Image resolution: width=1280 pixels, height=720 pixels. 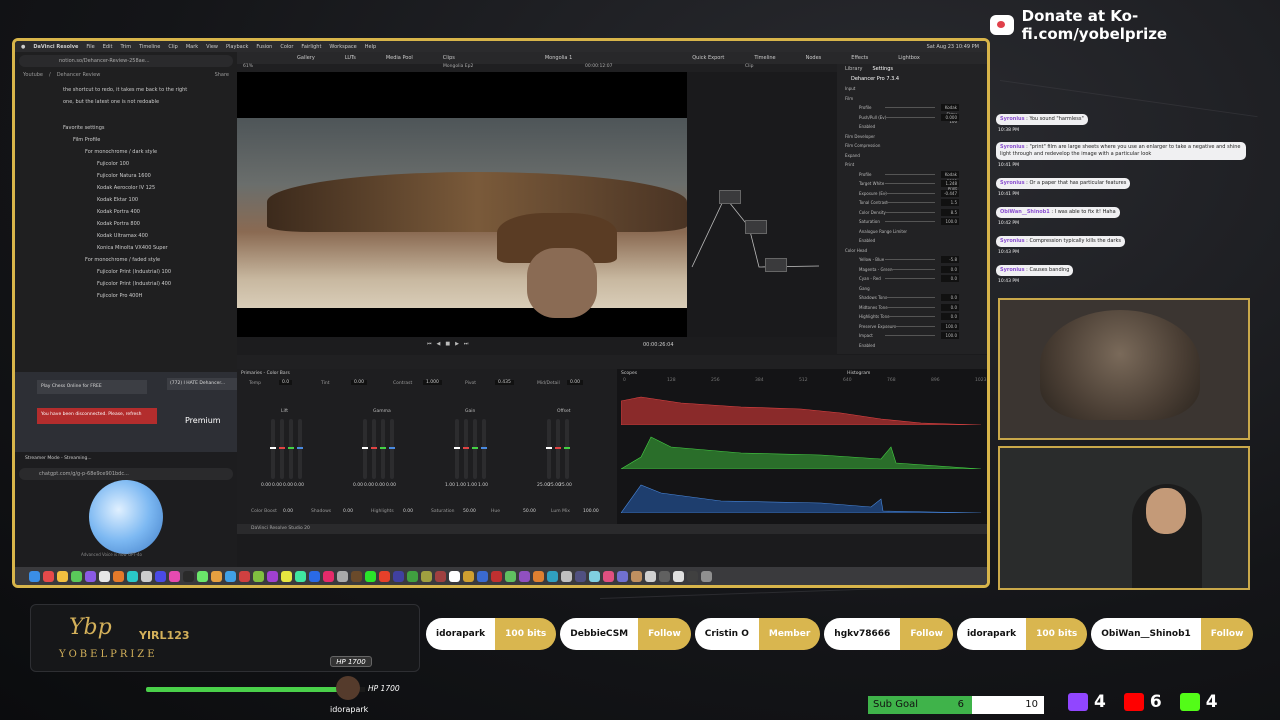 What do you see at coordinates (912, 156) in the screenshot?
I see `section-expand: Expand` at bounding box center [912, 156].